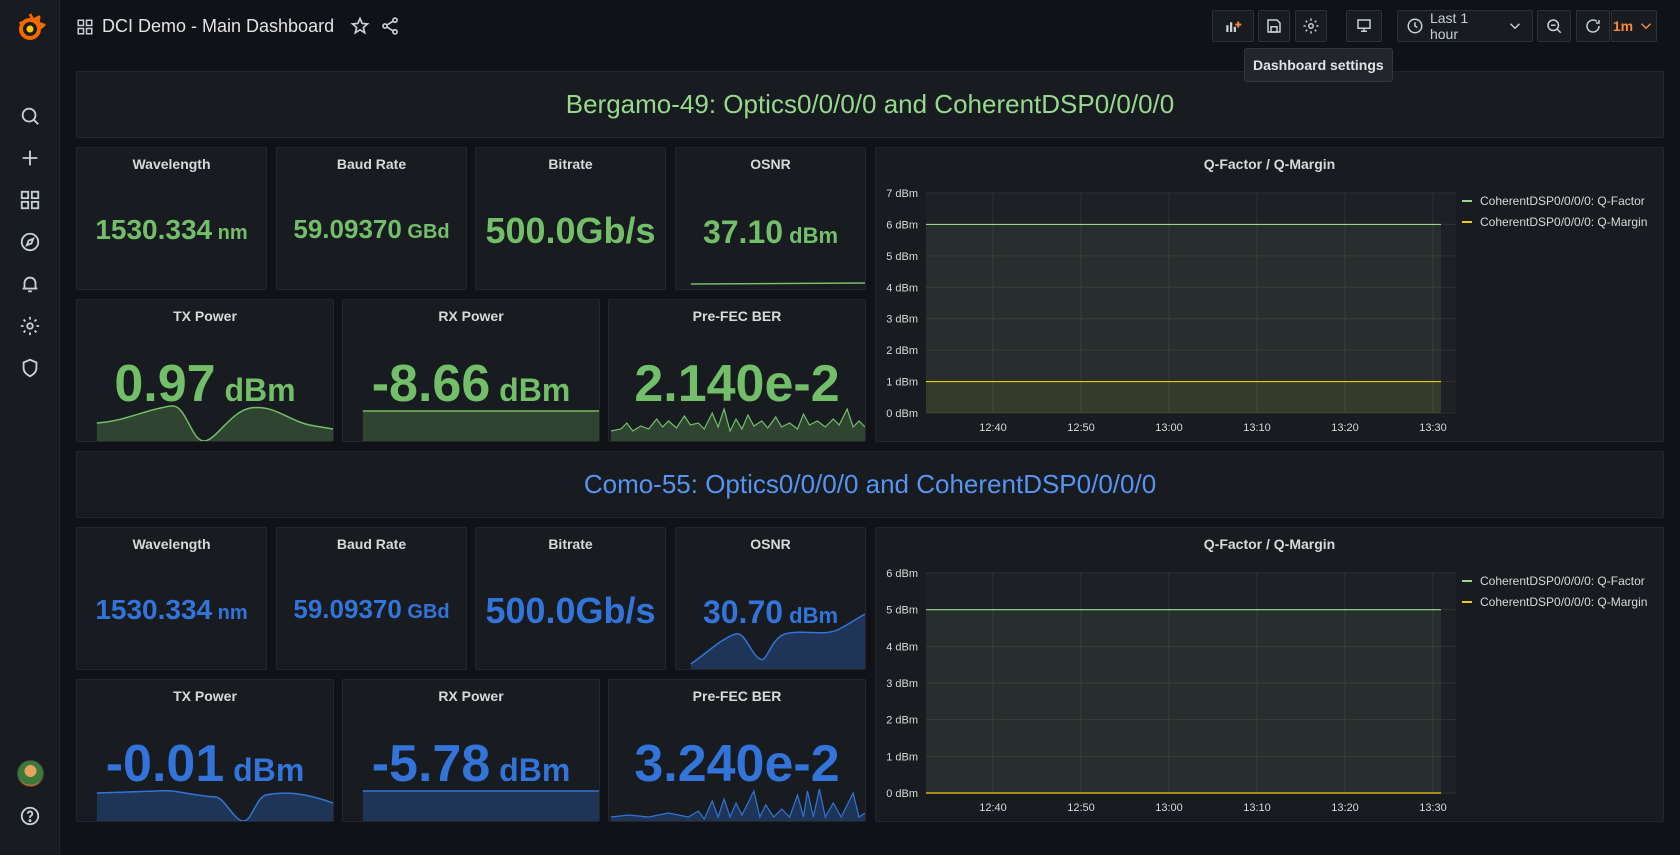 The image size is (1680, 855). What do you see at coordinates (30, 284) in the screenshot?
I see `bell-icon` at bounding box center [30, 284].